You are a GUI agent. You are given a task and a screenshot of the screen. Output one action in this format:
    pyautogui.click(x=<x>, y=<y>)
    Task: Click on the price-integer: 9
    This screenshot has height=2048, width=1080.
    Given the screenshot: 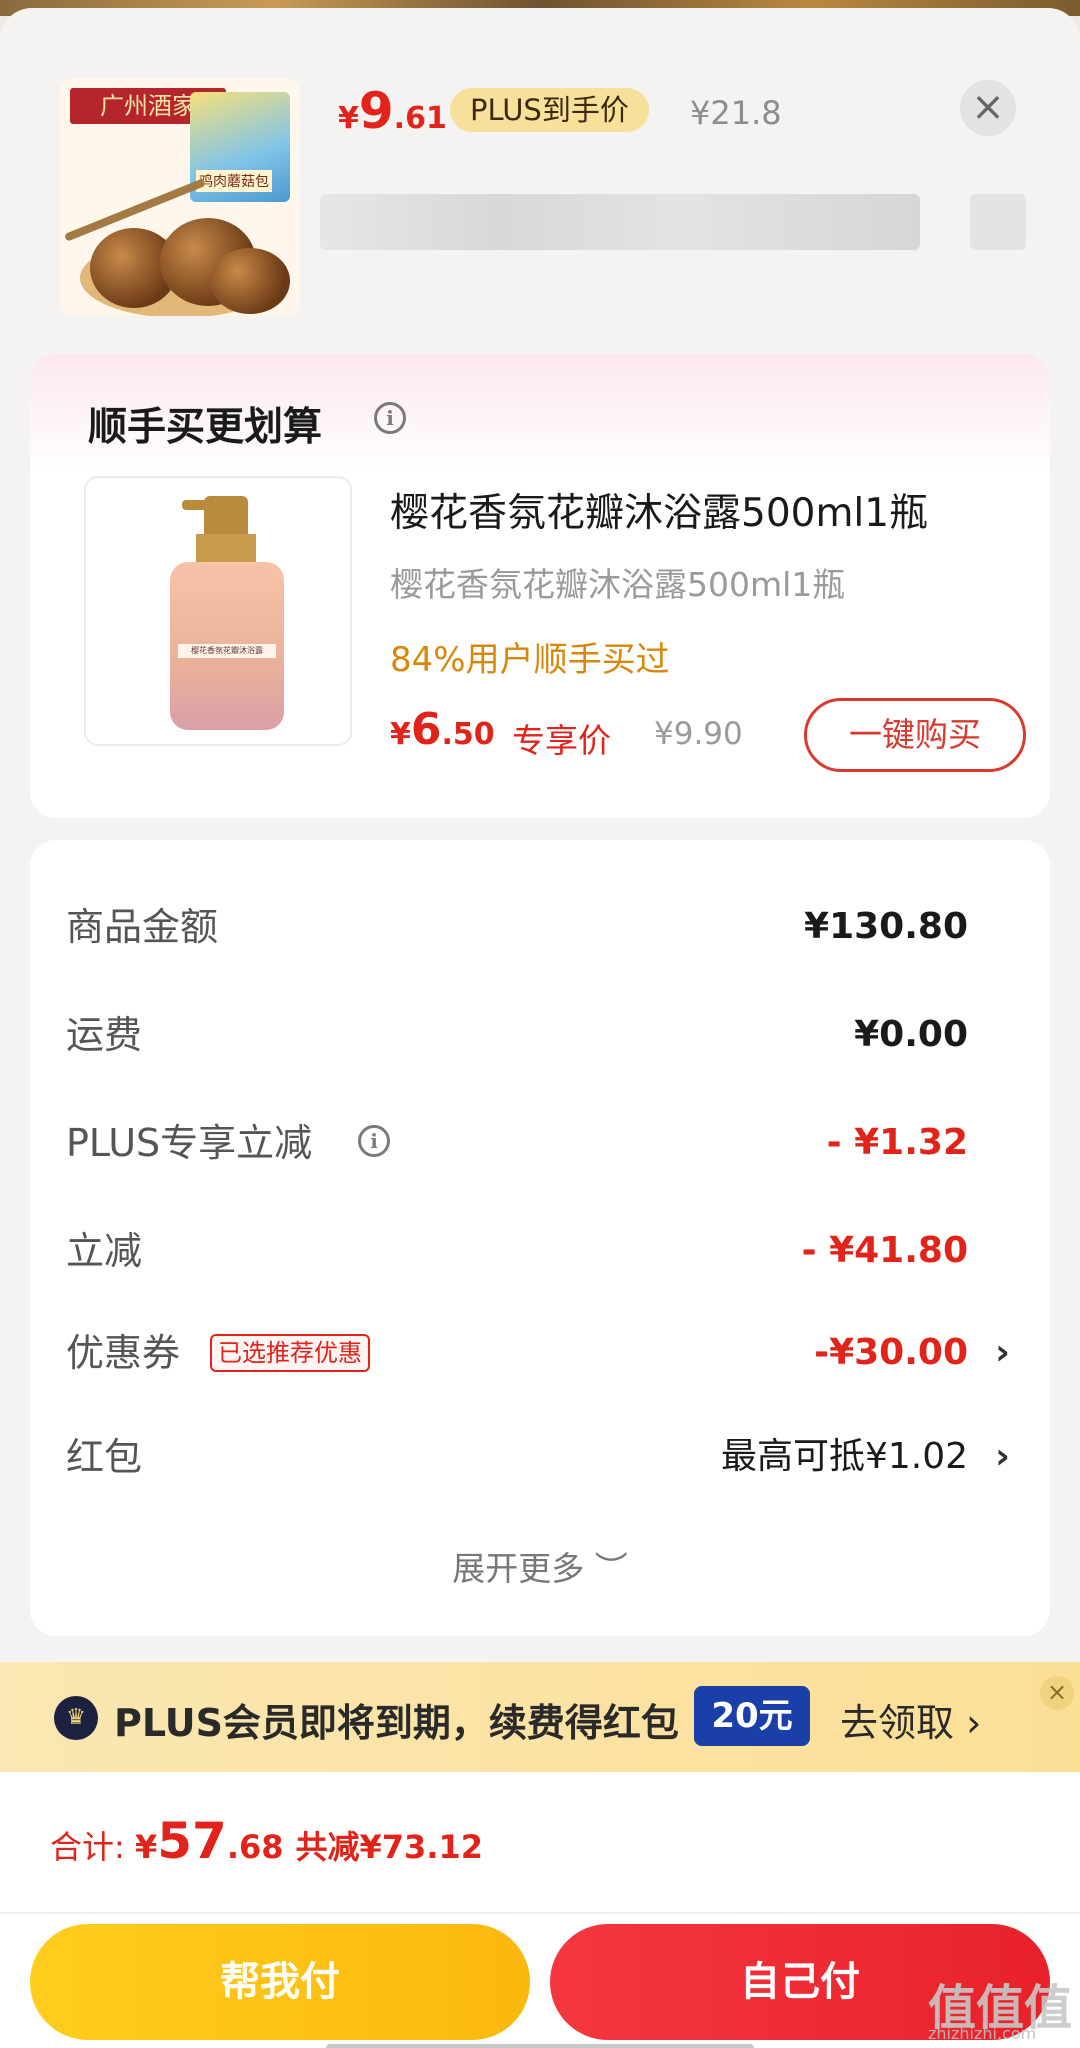 What is the action you would take?
    pyautogui.click(x=376, y=111)
    